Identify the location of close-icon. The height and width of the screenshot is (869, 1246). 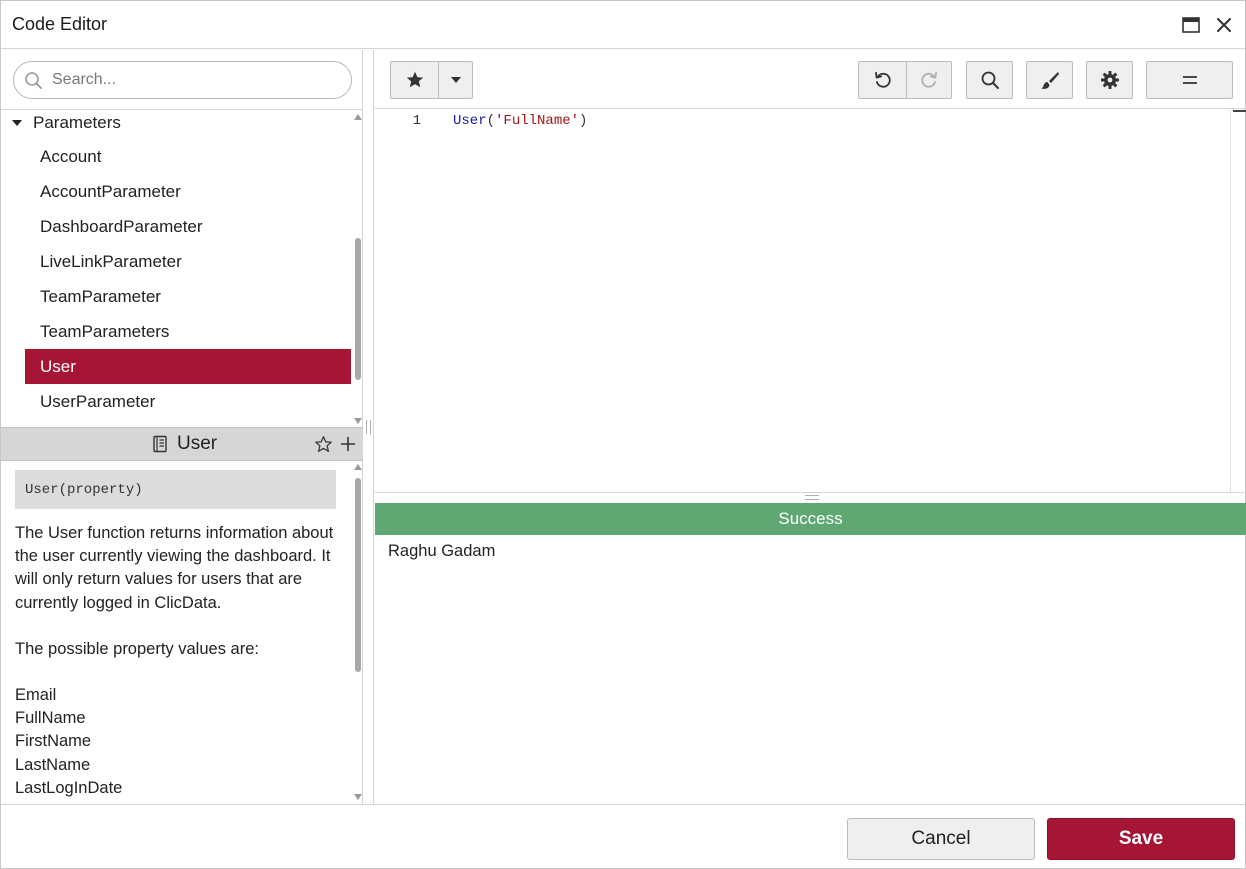
(1224, 25).